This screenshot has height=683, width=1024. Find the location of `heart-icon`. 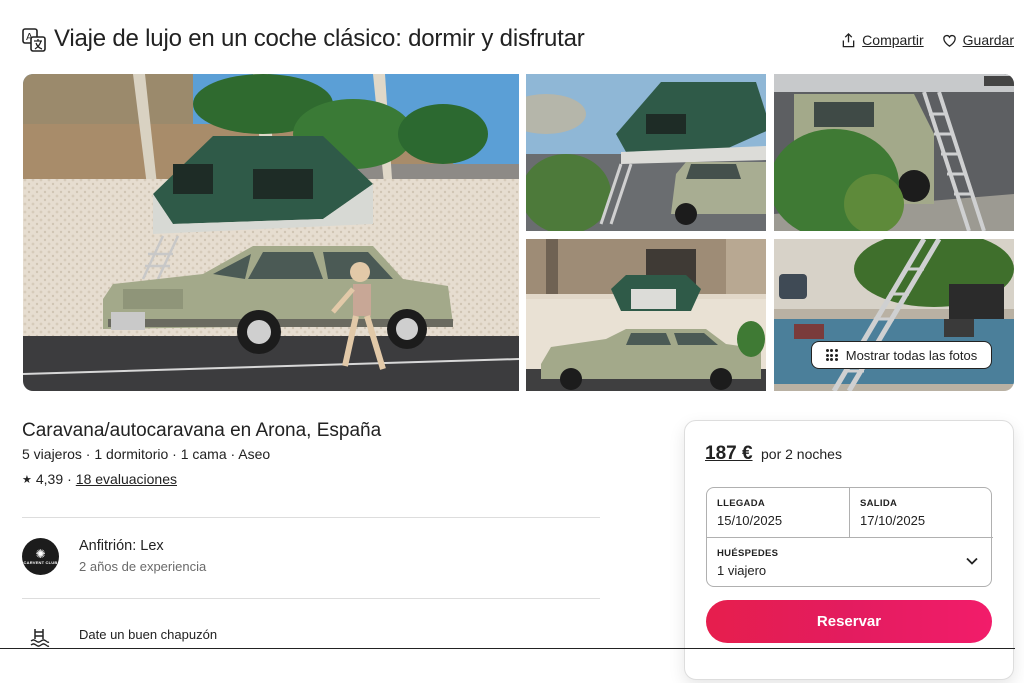

heart-icon is located at coordinates (949, 40).